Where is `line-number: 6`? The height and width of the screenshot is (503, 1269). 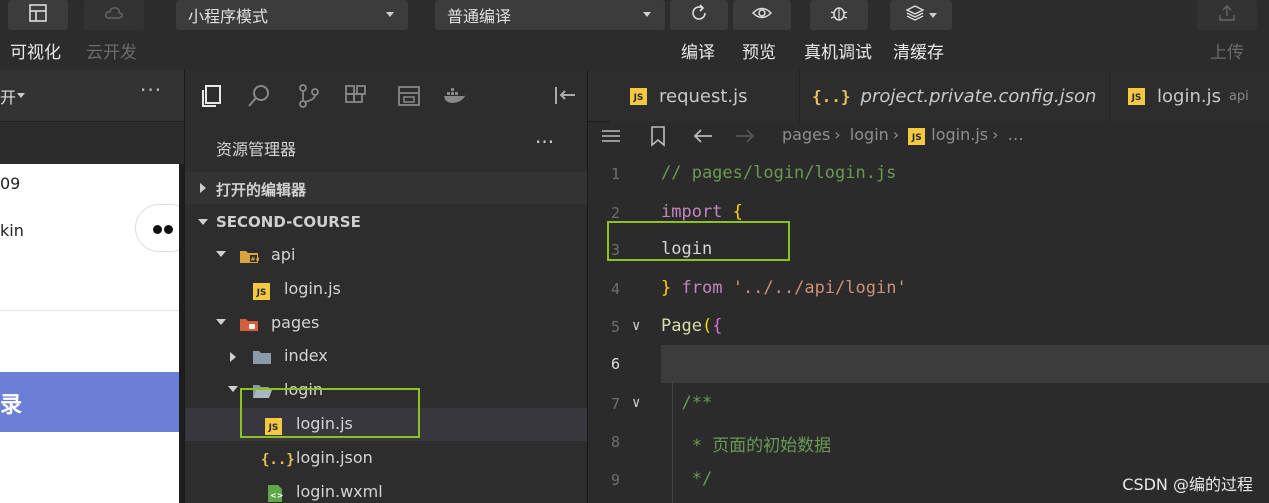 line-number: 6 is located at coordinates (615, 364).